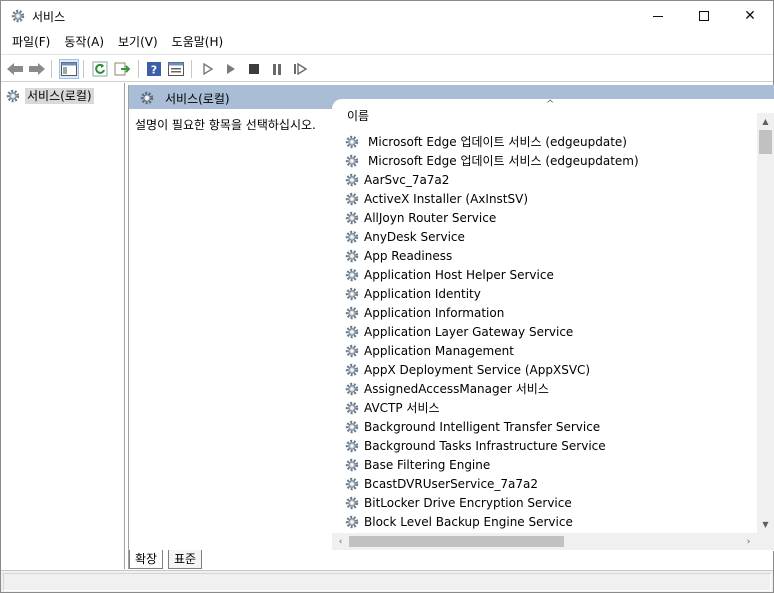 Image resolution: width=774 pixels, height=593 pixels. I want to click on service-row: AppX Deployment Service (AppXSVC), so click(549, 369).